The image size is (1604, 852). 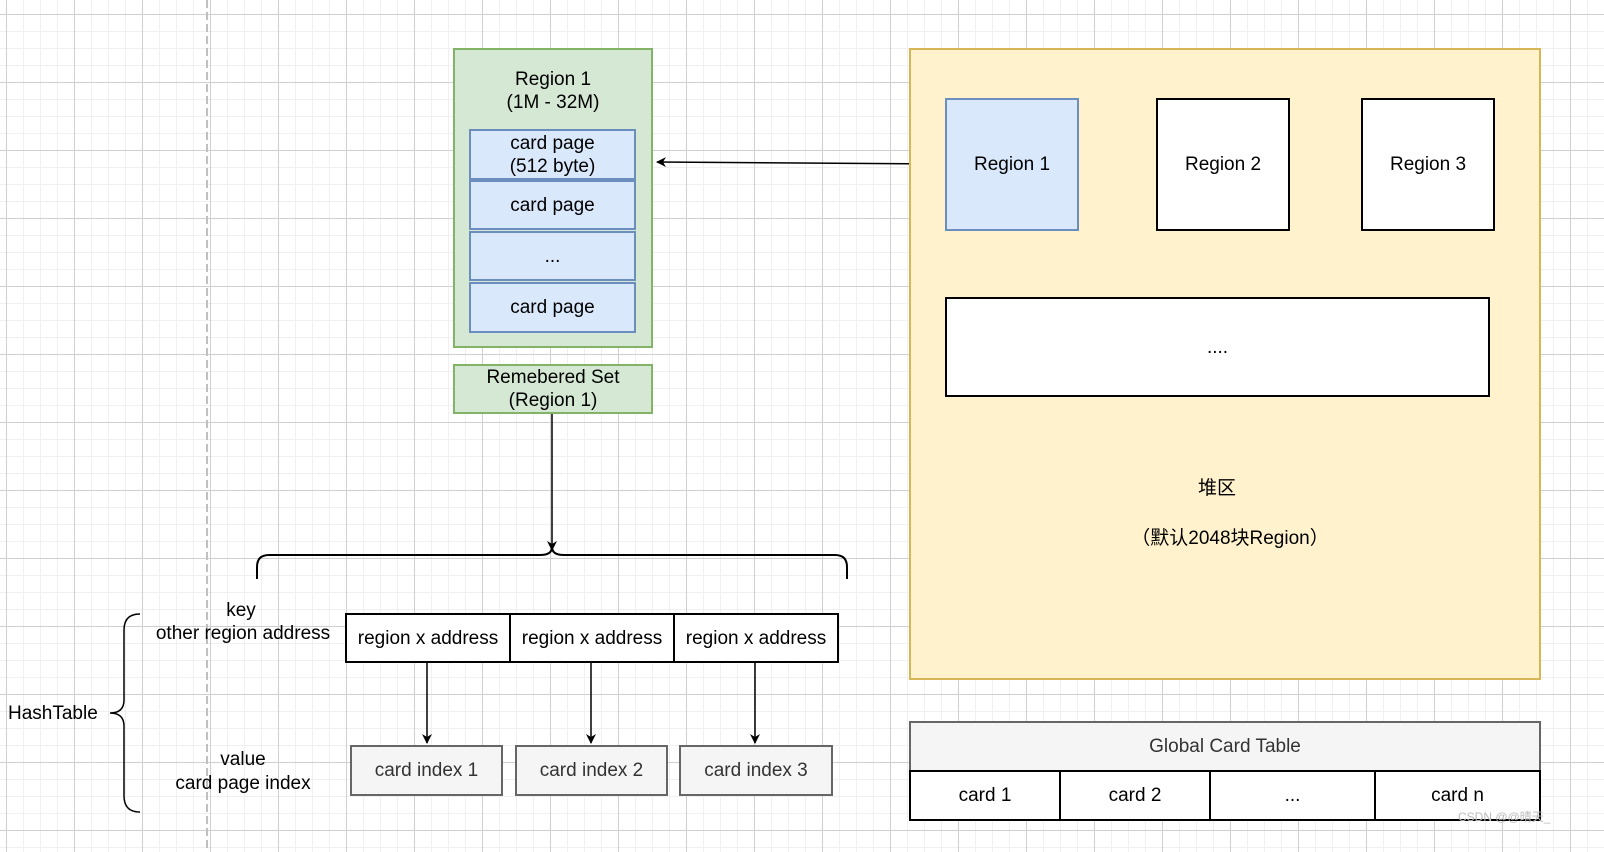 What do you see at coordinates (552, 143) in the screenshot?
I see `card-page-label: card page` at bounding box center [552, 143].